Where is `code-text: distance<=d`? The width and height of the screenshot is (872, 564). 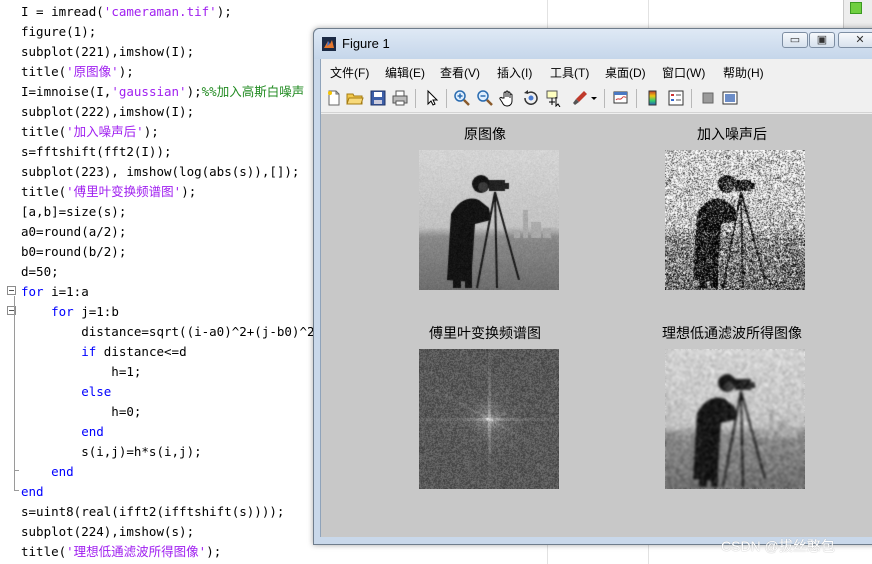
code-text: distance<=d is located at coordinates (141, 351).